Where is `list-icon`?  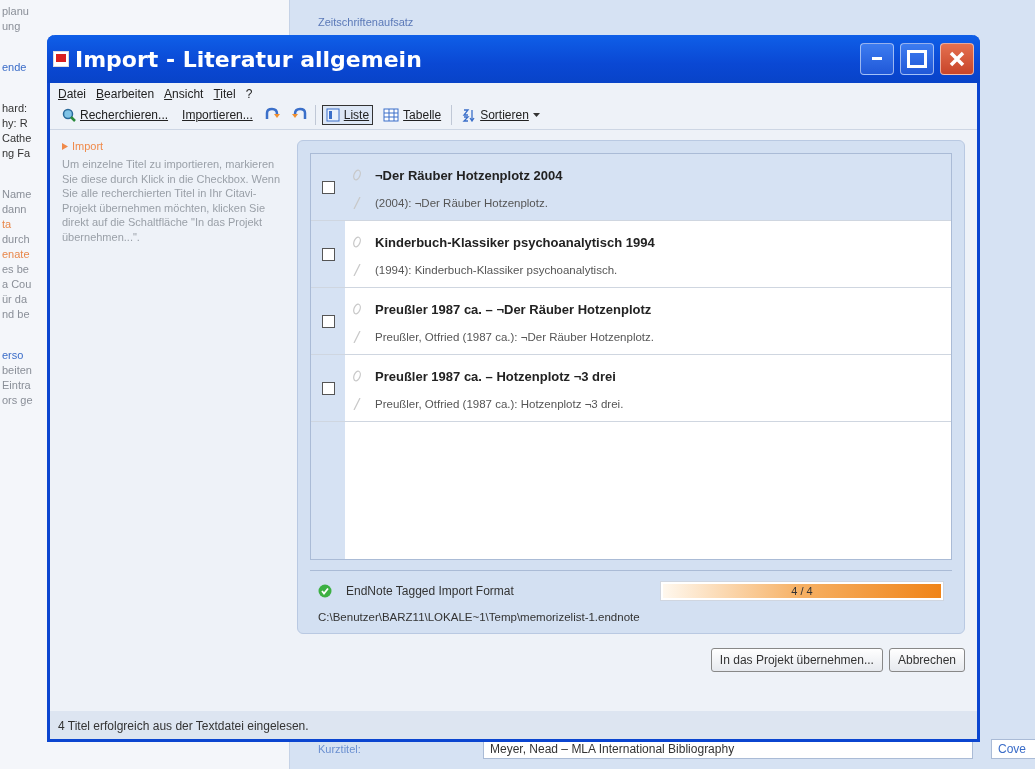 list-icon is located at coordinates (332, 115).